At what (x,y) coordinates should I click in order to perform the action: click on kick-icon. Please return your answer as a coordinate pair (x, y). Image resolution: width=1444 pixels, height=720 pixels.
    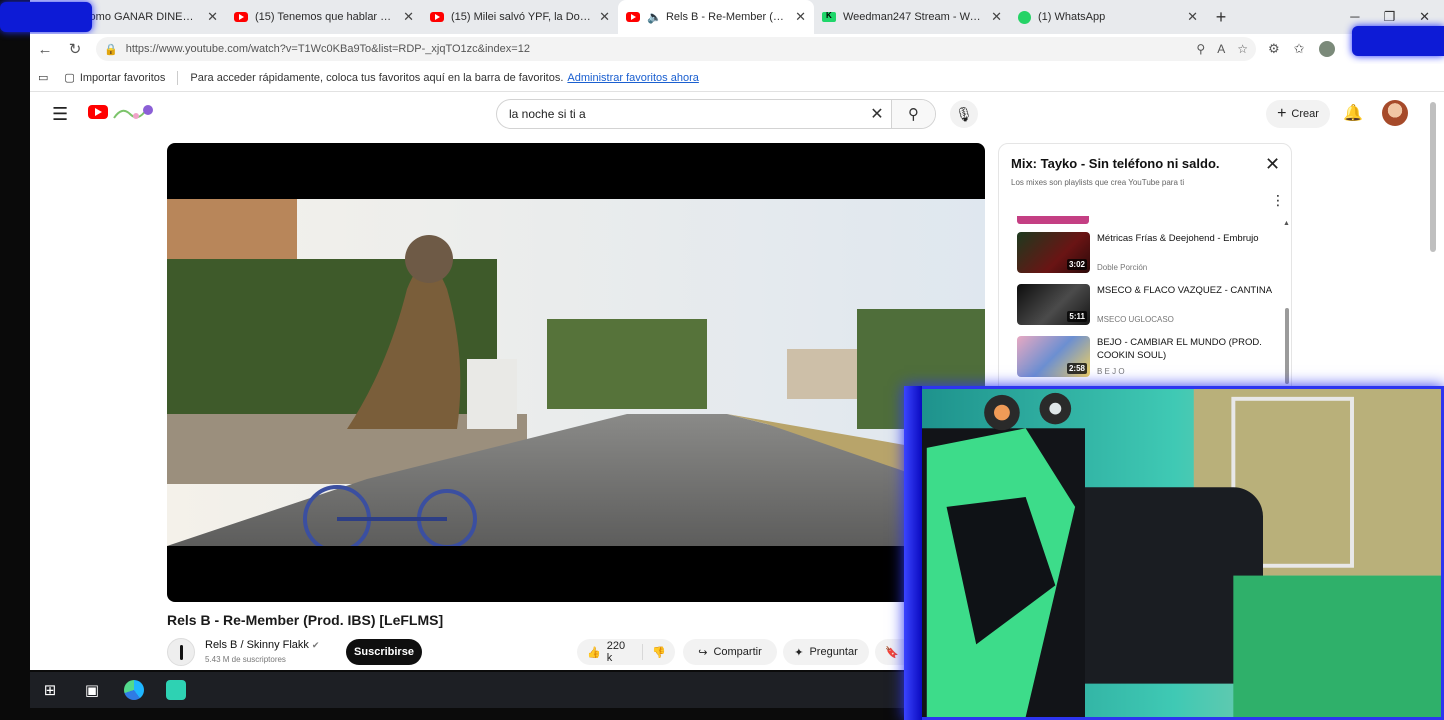
    Looking at the image, I should click on (829, 16).